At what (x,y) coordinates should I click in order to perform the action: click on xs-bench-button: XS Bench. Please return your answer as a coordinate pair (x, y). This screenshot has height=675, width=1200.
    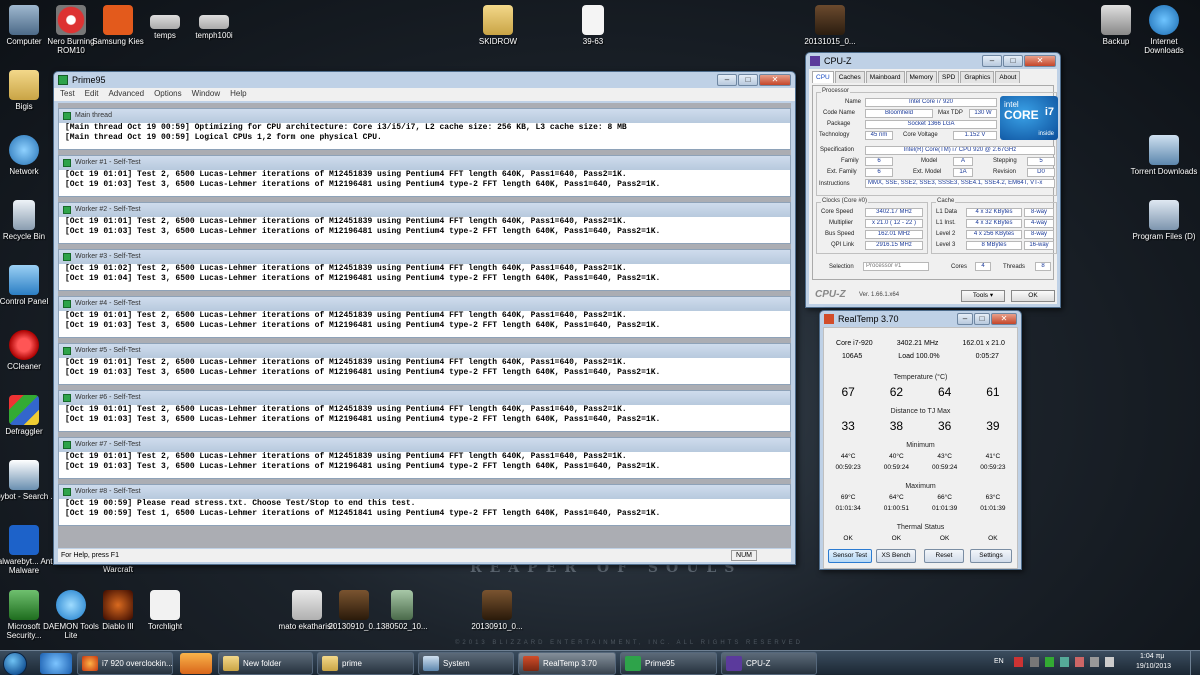
    Looking at the image, I should click on (896, 556).